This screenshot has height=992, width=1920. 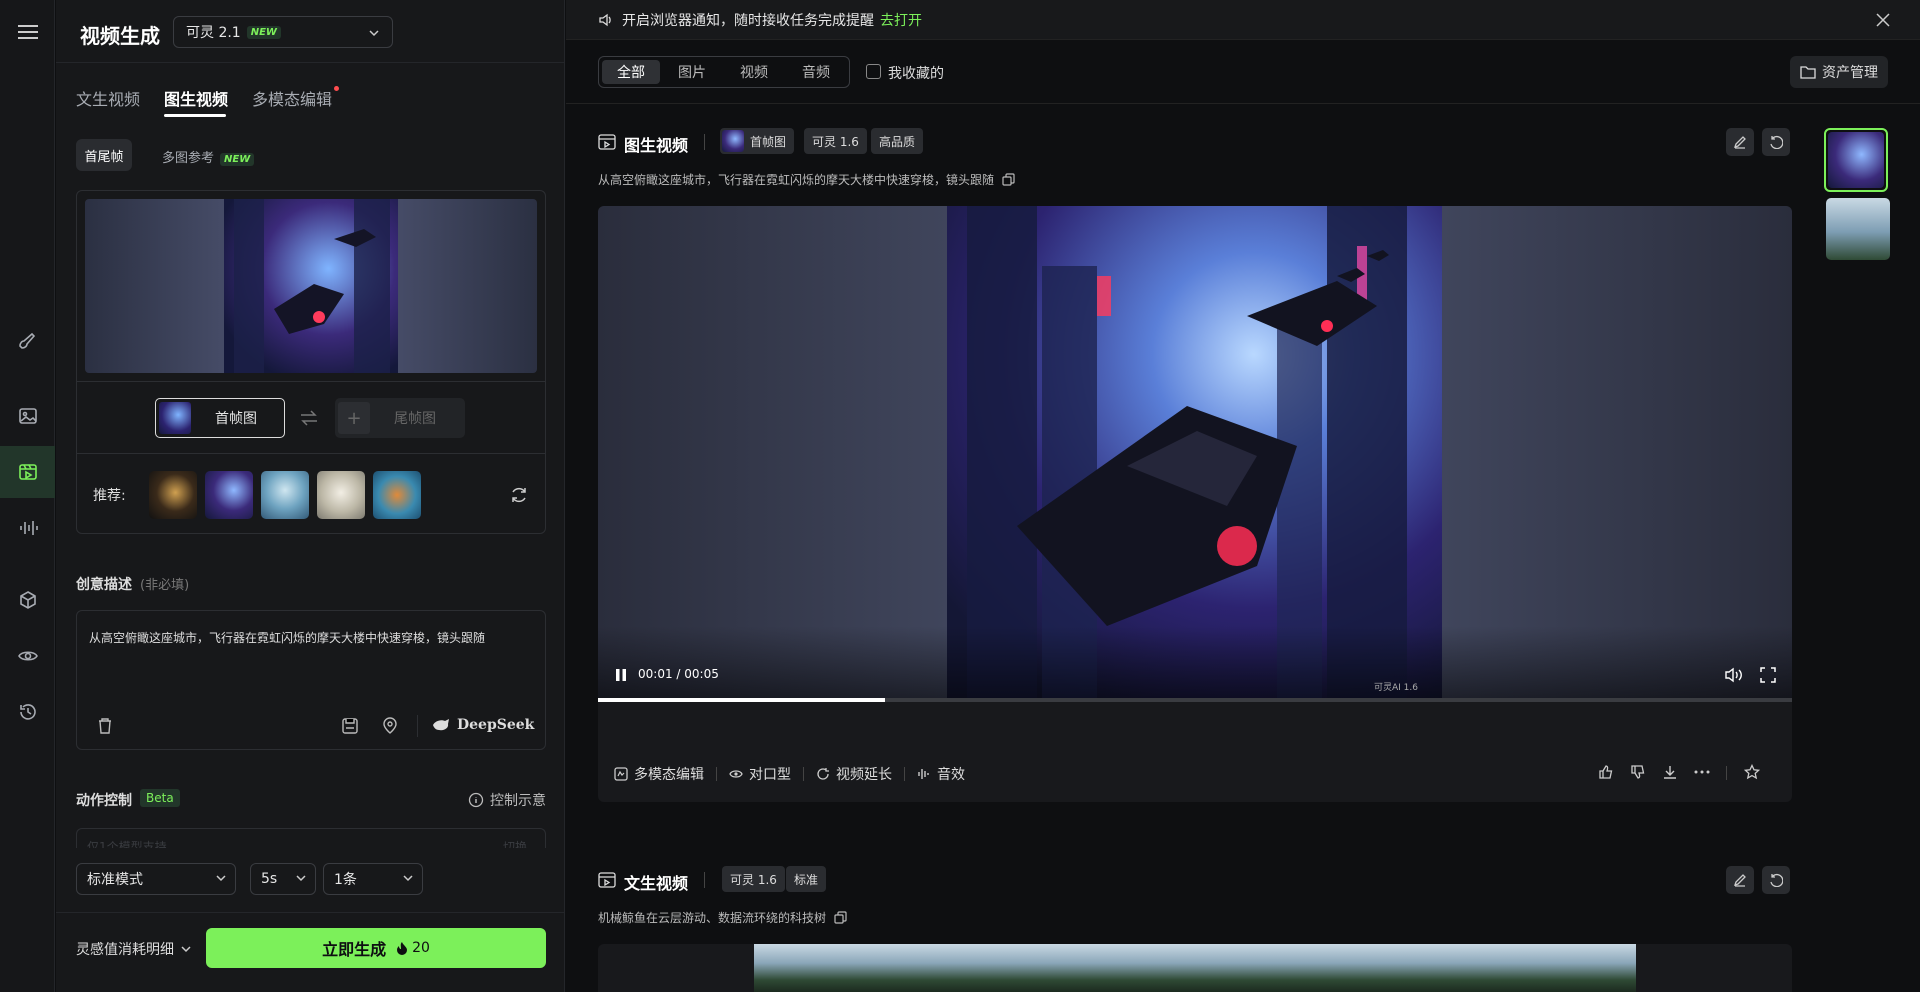 What do you see at coordinates (605, 19) in the screenshot?
I see `speaker-icon` at bounding box center [605, 19].